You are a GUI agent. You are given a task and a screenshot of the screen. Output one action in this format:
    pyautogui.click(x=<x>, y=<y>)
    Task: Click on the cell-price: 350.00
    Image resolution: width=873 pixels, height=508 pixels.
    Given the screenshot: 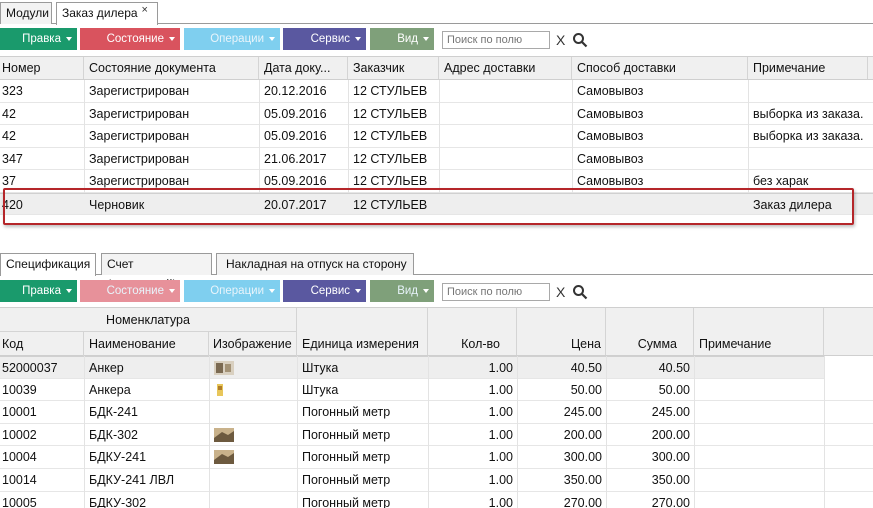 What is the action you would take?
    pyautogui.click(x=582, y=480)
    